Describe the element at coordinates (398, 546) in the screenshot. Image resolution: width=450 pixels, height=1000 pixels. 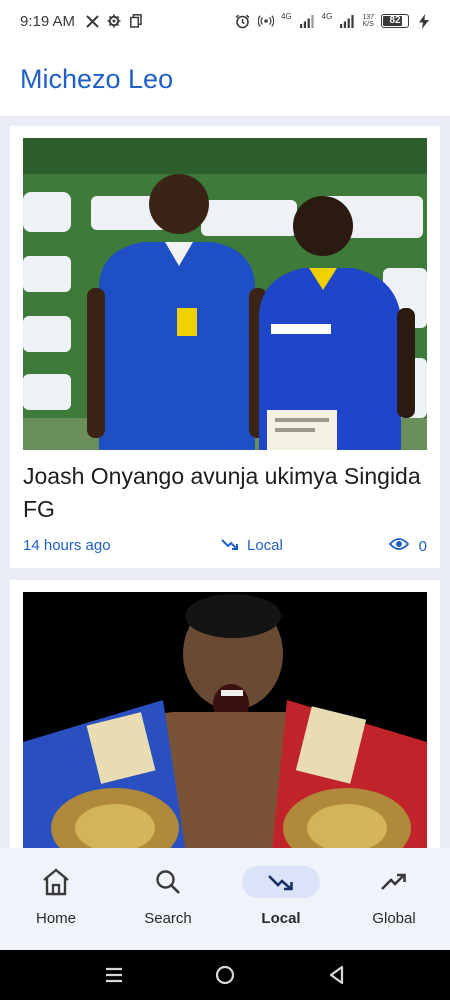
I see `eye-icon` at that location.